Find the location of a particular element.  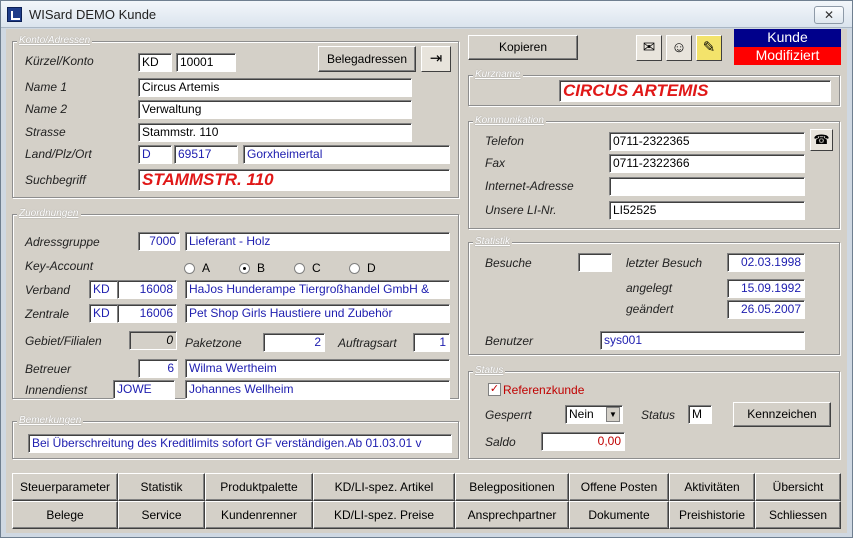

key-radio-b is located at coordinates (244, 268).